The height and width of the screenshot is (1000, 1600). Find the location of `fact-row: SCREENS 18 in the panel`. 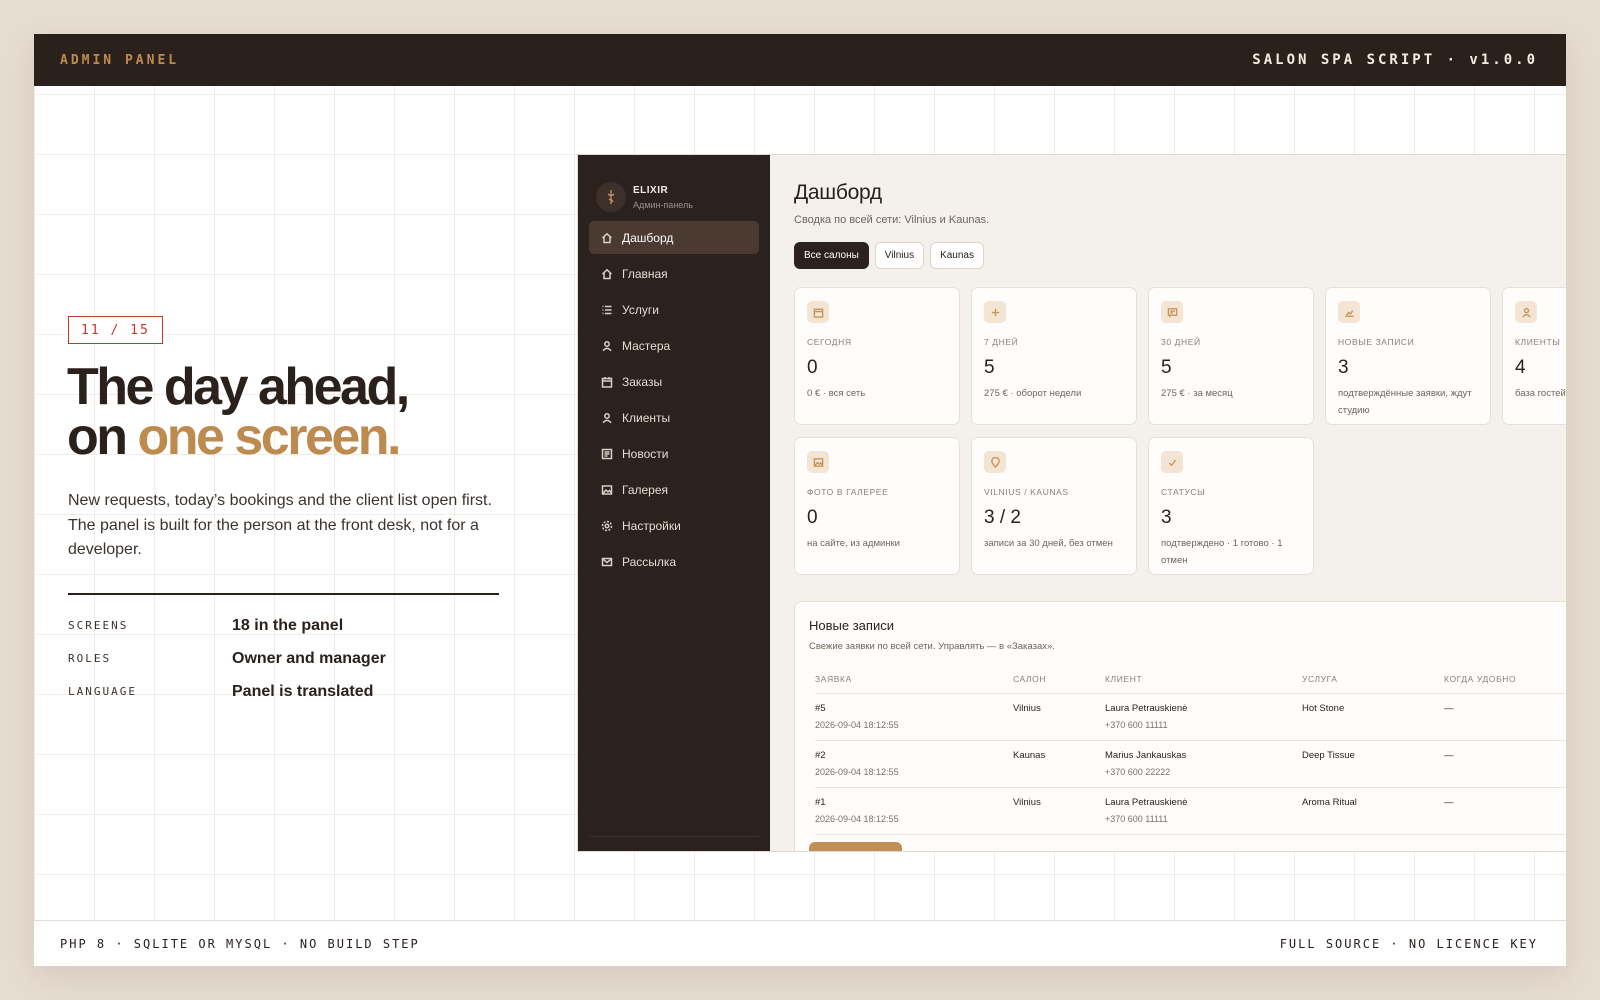

fact-row: SCREENS 18 in the panel is located at coordinates (283, 625).